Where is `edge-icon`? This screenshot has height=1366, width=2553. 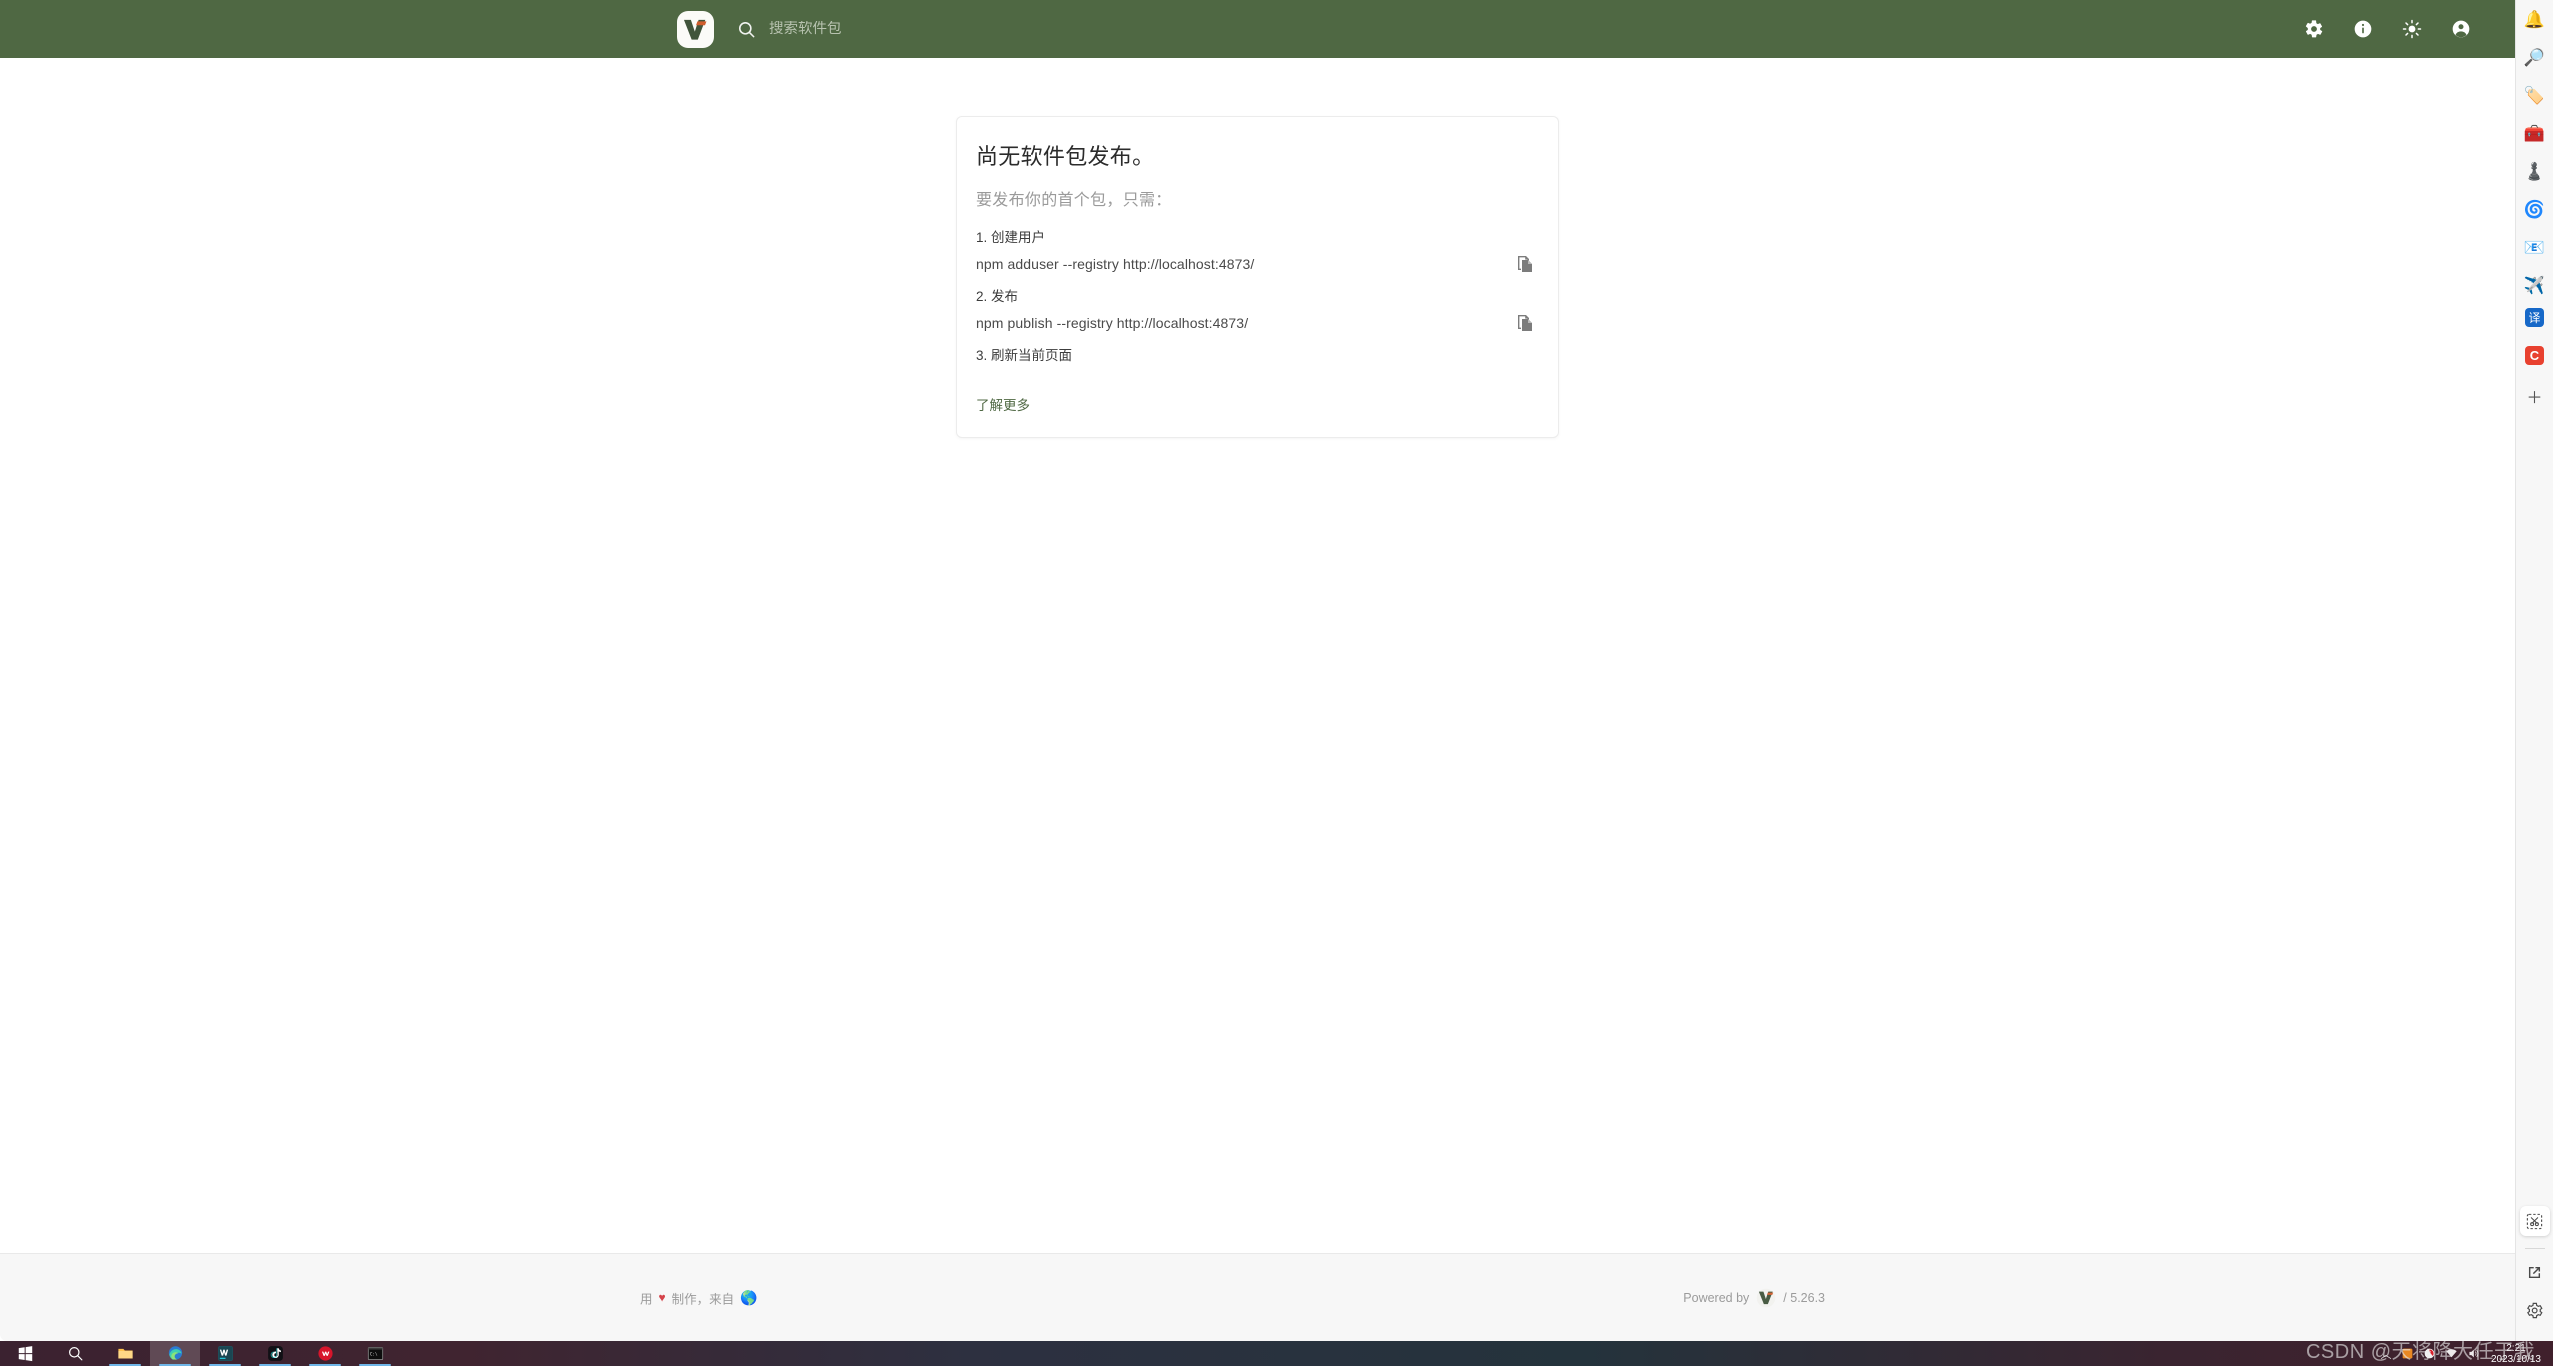
edge-icon is located at coordinates (175, 1353).